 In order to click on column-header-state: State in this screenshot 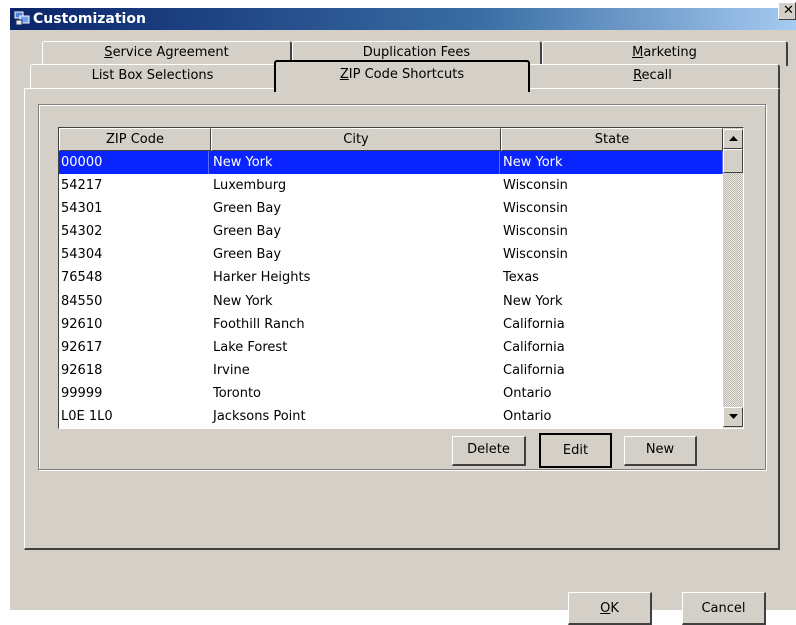, I will do `click(612, 139)`.